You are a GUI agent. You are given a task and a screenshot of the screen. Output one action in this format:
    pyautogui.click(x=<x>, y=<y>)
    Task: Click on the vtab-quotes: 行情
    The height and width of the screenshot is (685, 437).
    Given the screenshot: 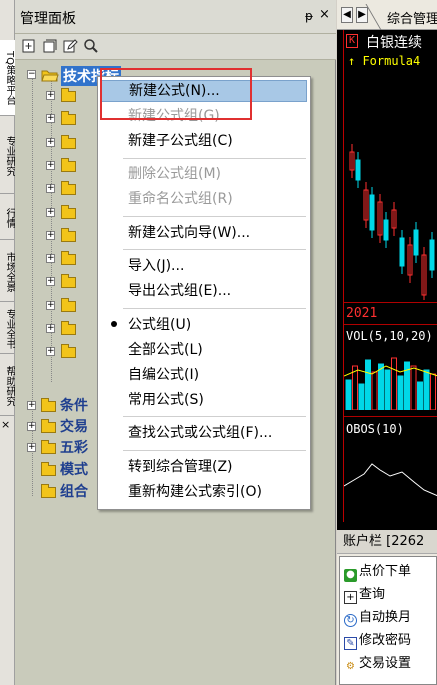 What is the action you would take?
    pyautogui.click(x=7, y=218)
    